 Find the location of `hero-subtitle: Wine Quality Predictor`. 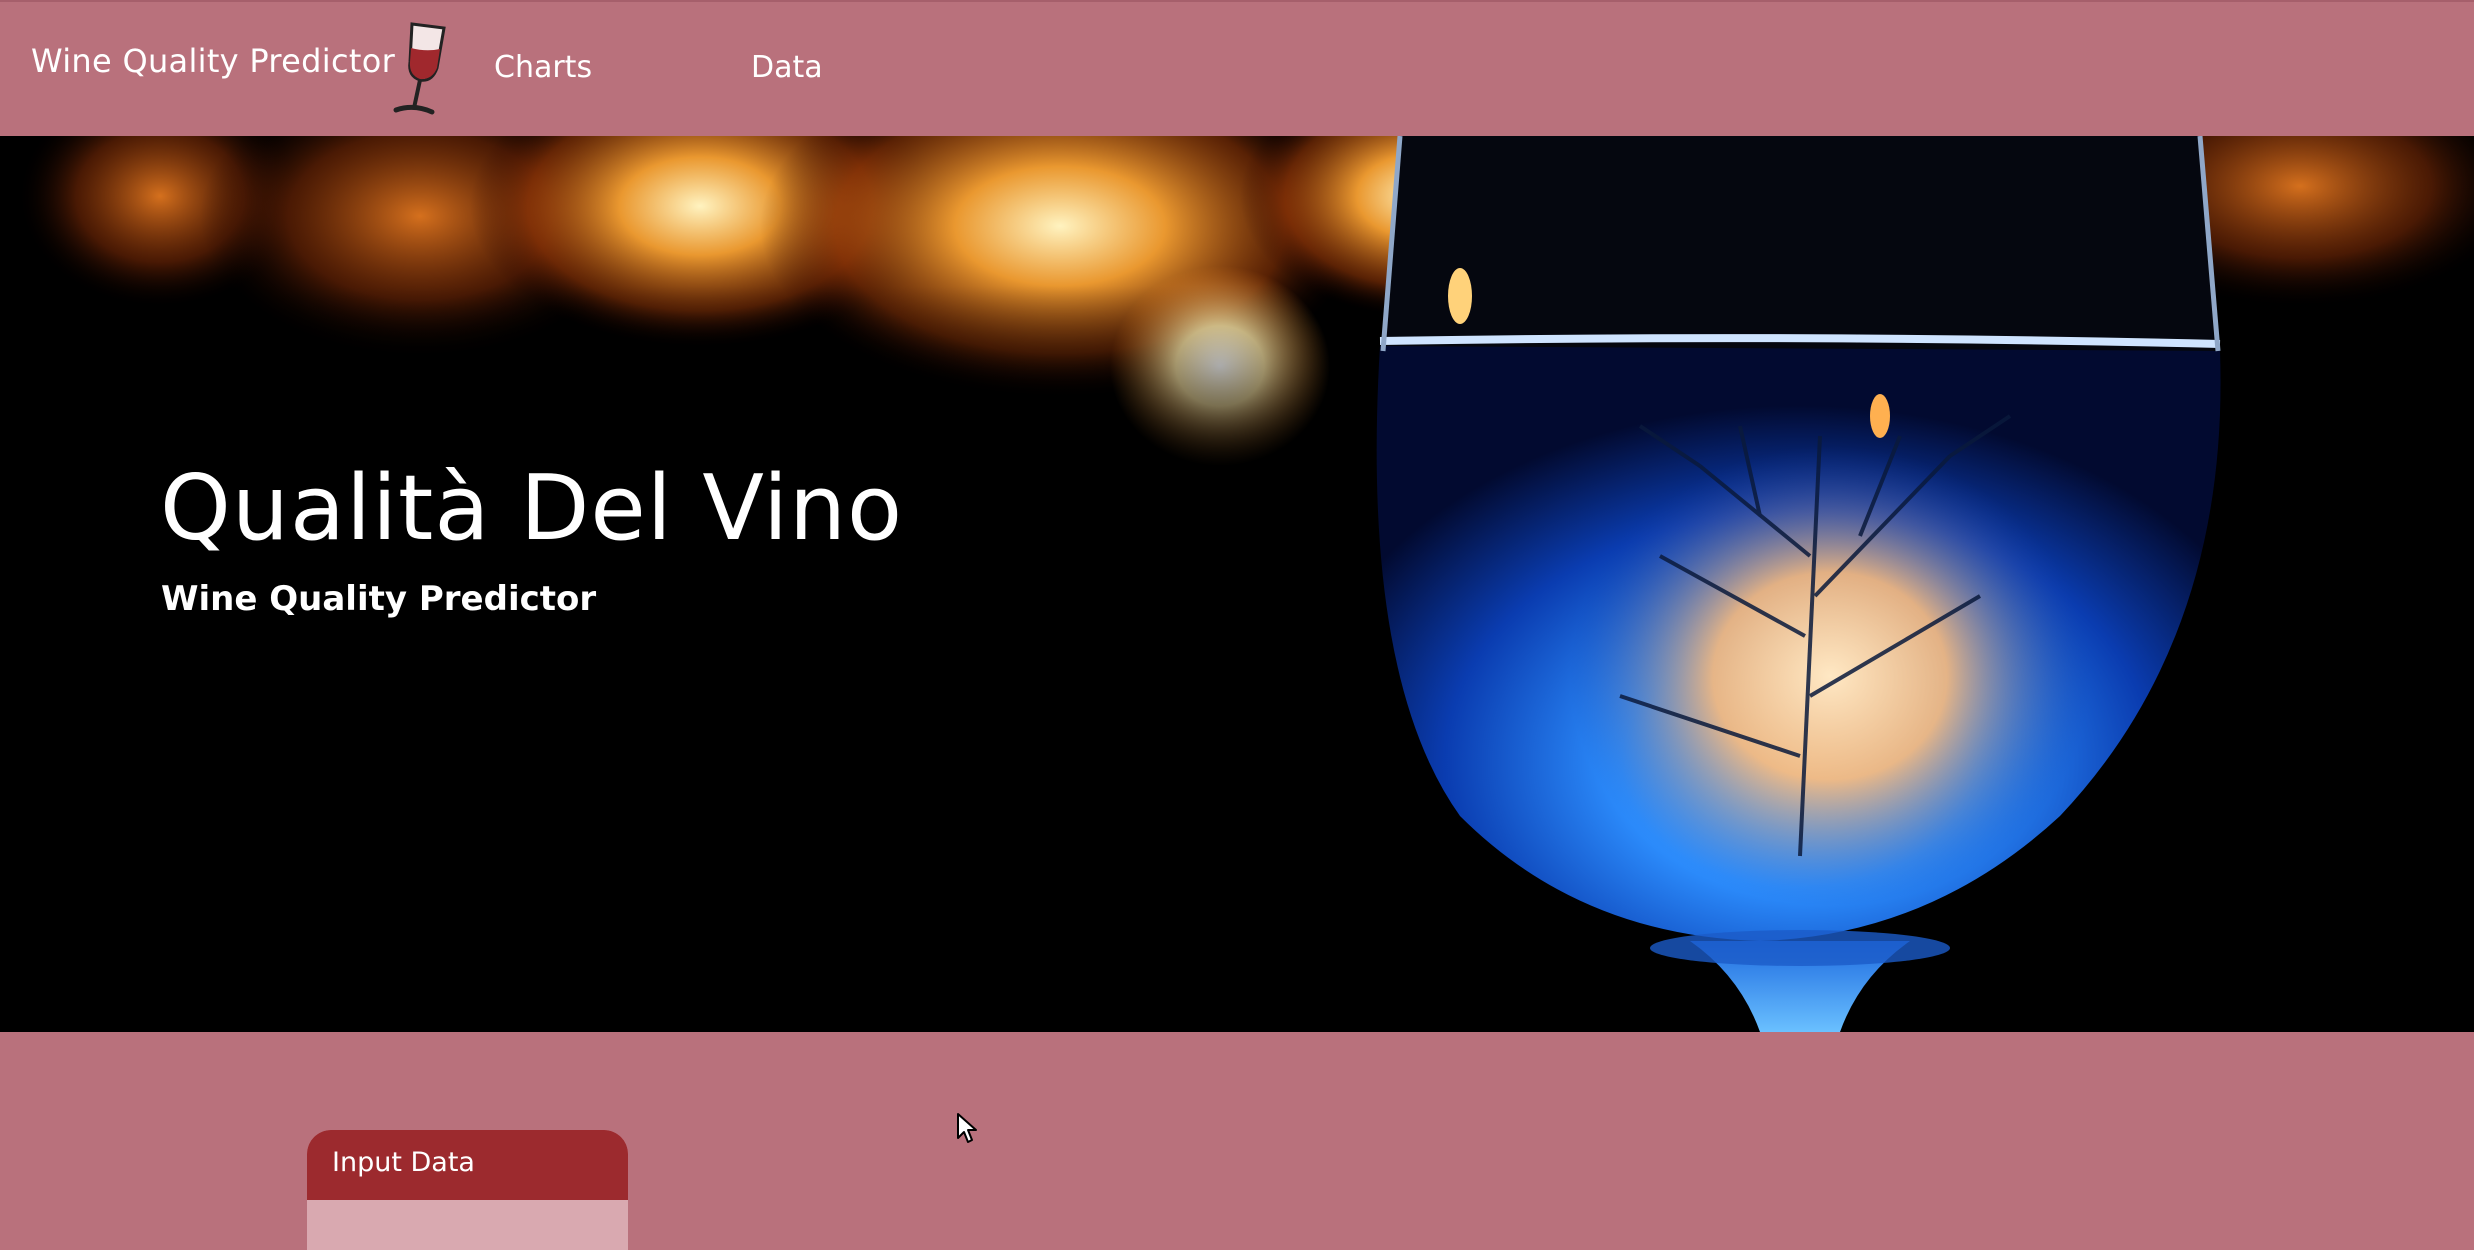

hero-subtitle: Wine Quality Predictor is located at coordinates (379, 599).